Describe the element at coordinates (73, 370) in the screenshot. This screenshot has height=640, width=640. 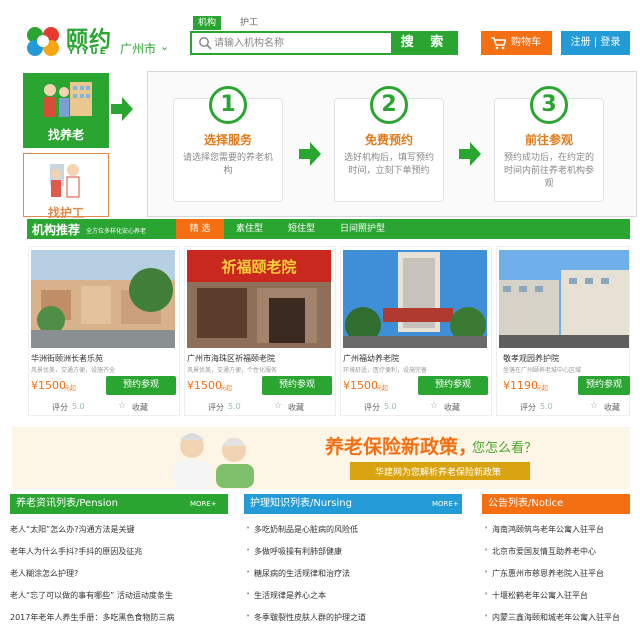
I see `facility-desc: 风景优美，交通方便，设施齐全` at that location.